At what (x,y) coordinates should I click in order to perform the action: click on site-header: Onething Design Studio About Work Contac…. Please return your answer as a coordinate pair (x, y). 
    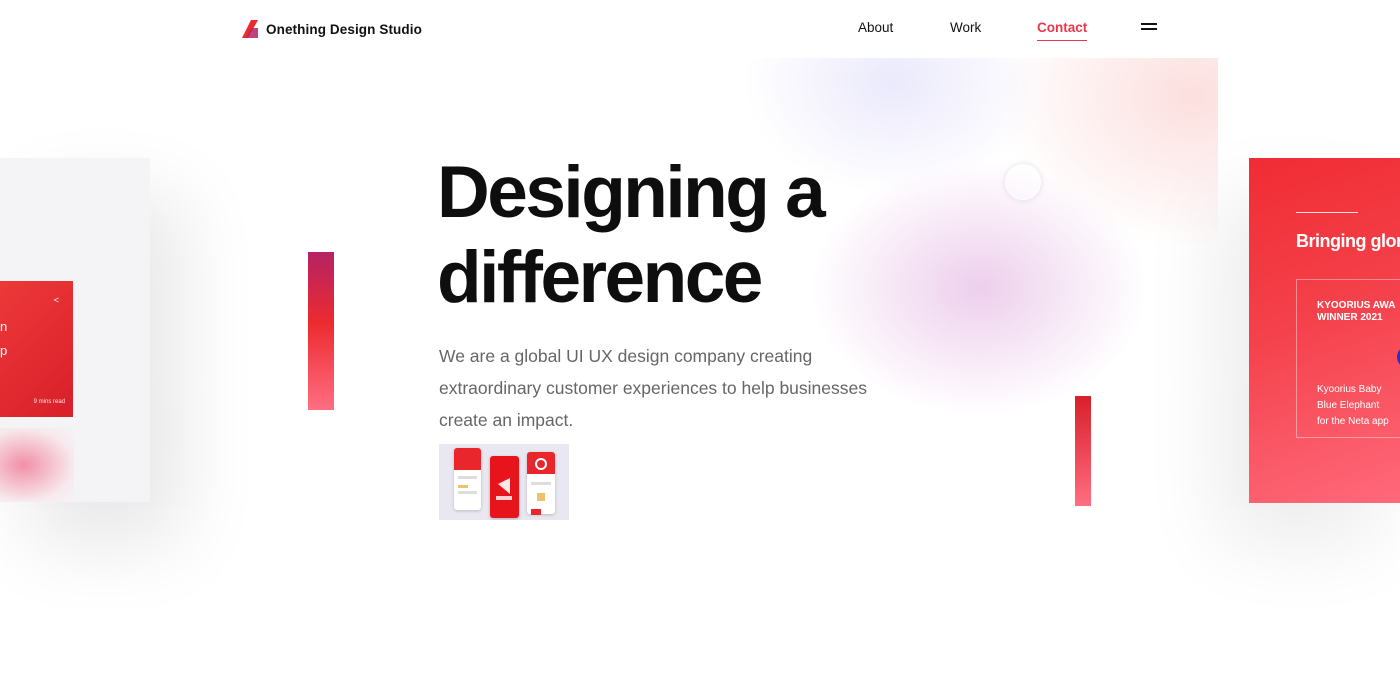
    Looking at the image, I should click on (700, 29).